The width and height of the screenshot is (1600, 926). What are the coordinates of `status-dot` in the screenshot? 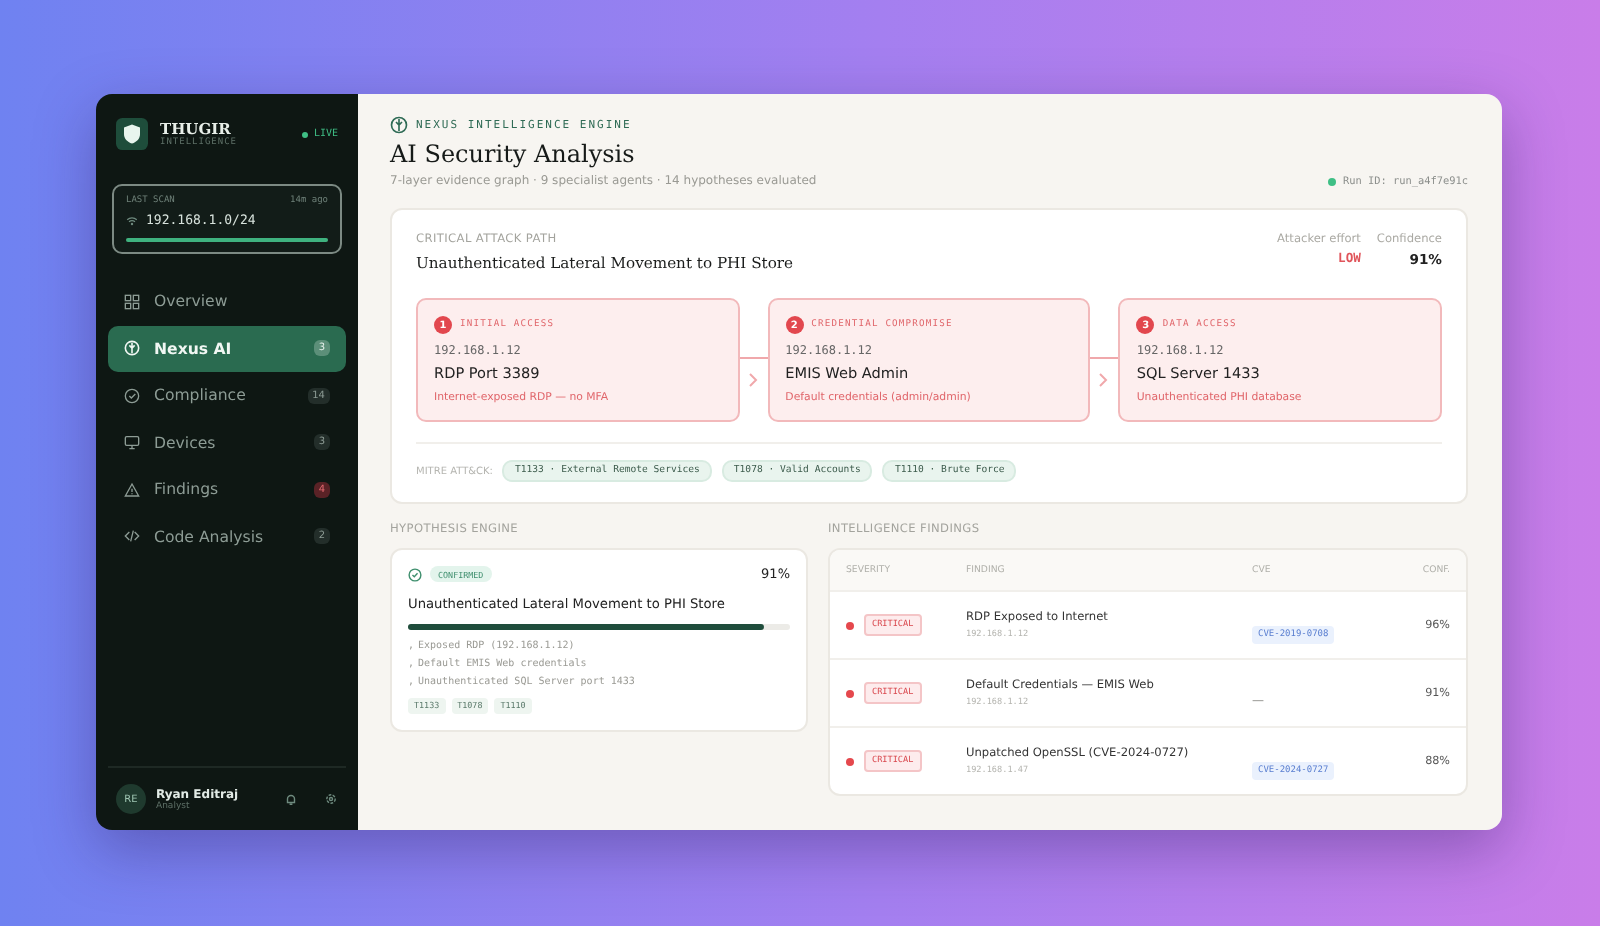 It's located at (1331, 181).